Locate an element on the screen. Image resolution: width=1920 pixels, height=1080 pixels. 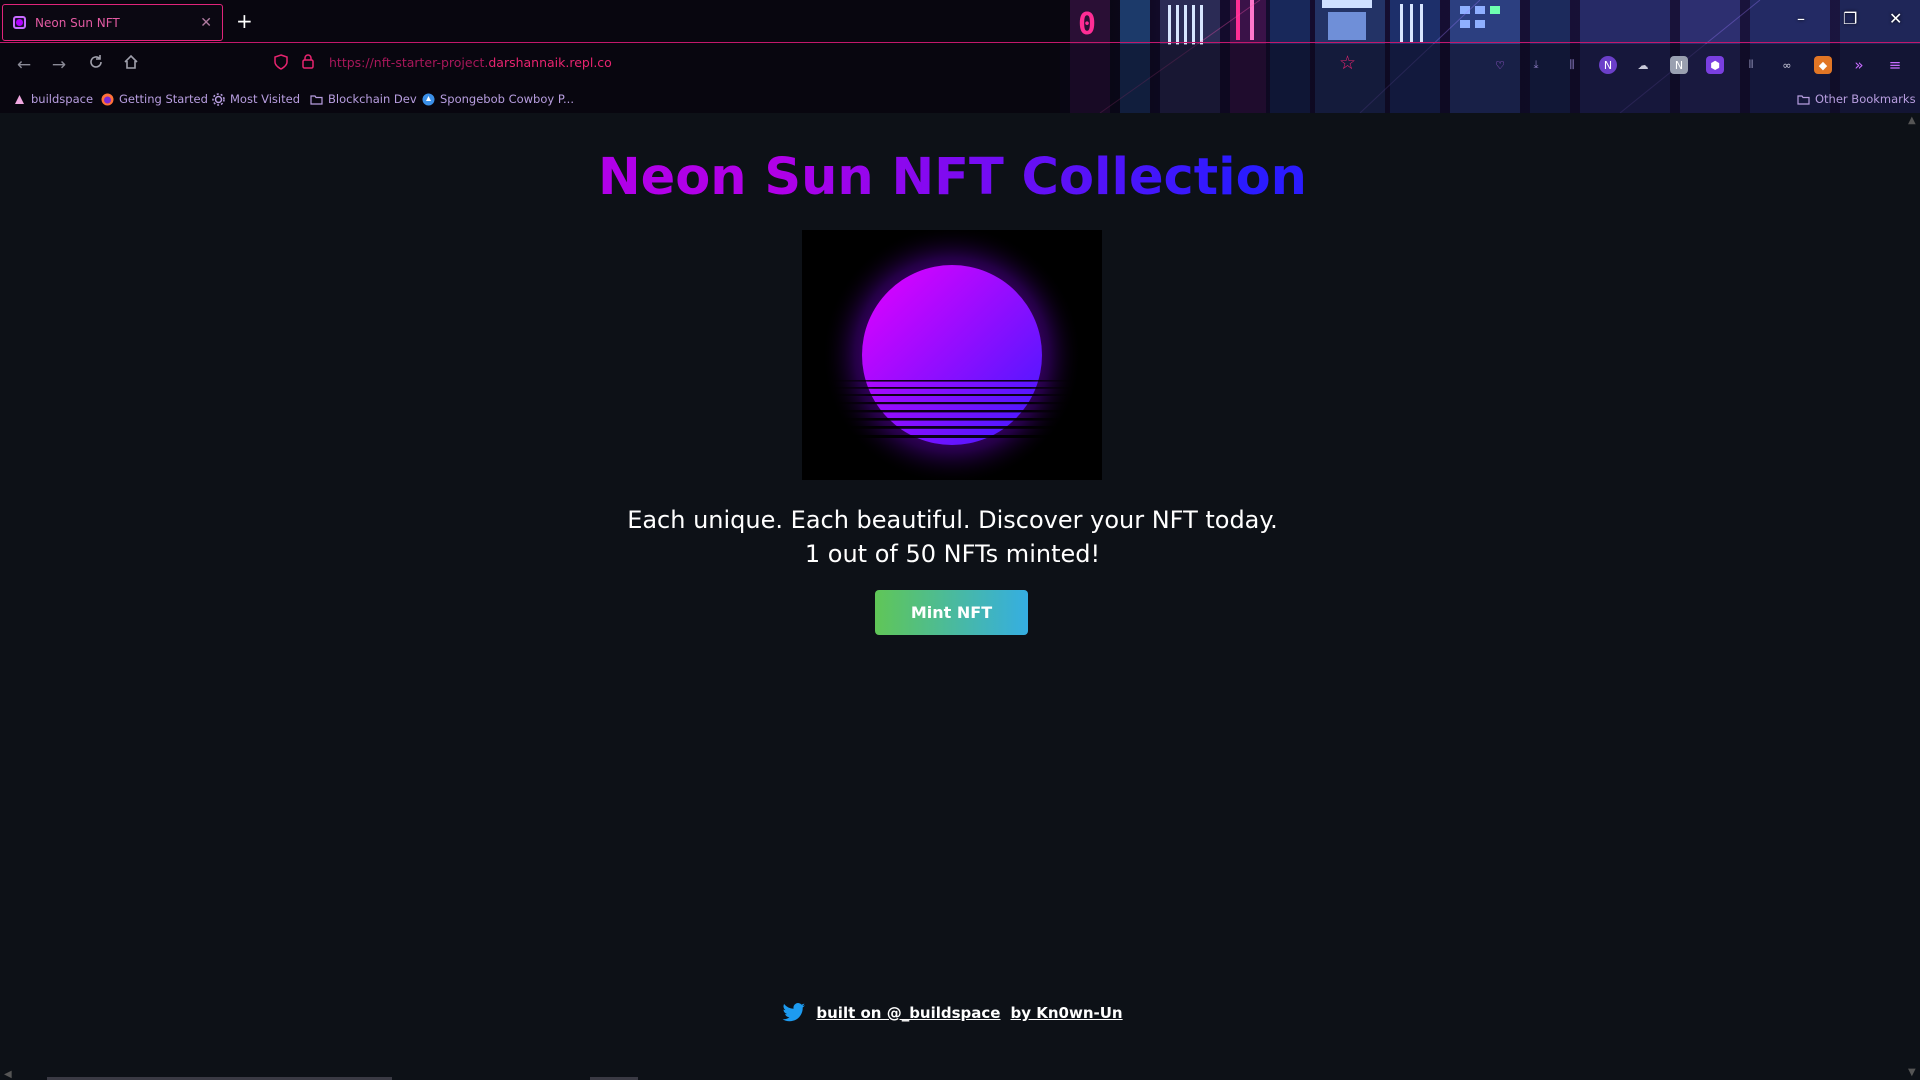
bookmark-other-bookmarks: Other Bookmarks is located at coordinates (1856, 99).